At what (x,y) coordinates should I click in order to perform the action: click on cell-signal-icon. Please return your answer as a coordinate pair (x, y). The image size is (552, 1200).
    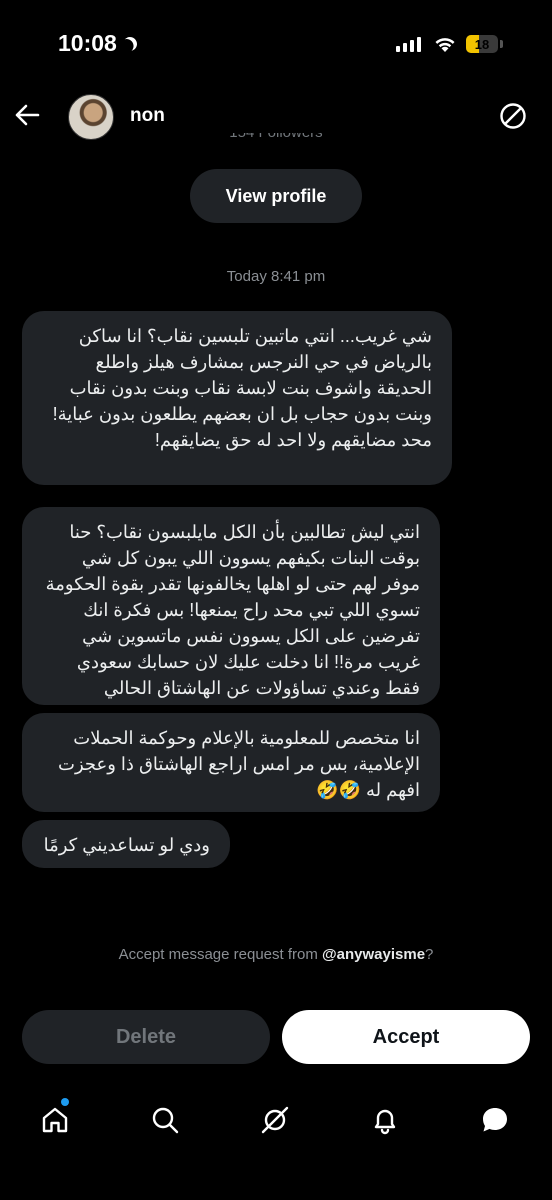
    Looking at the image, I should click on (408, 44).